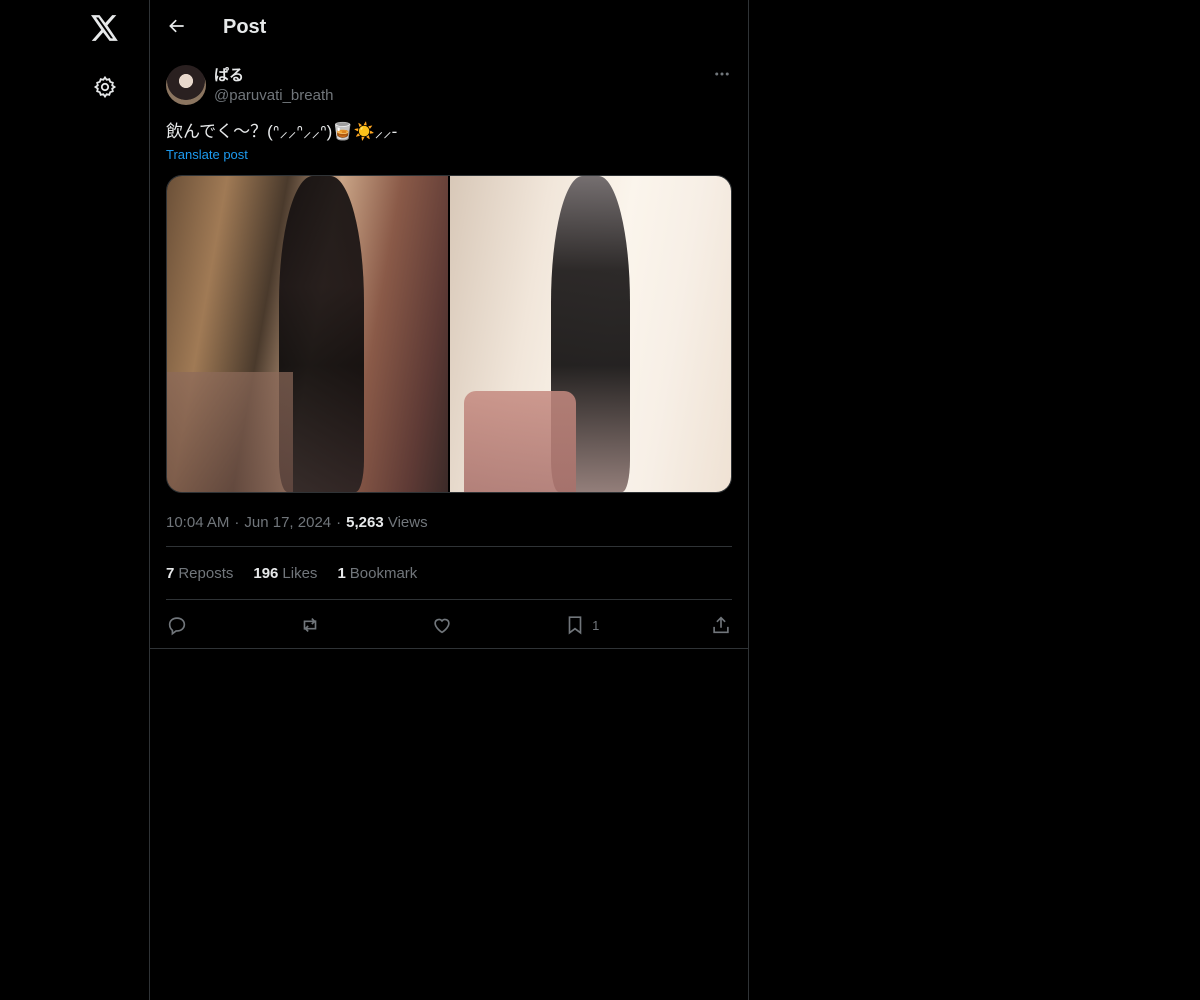 Image resolution: width=1200 pixels, height=1000 pixels. I want to click on repost-icon, so click(310, 625).